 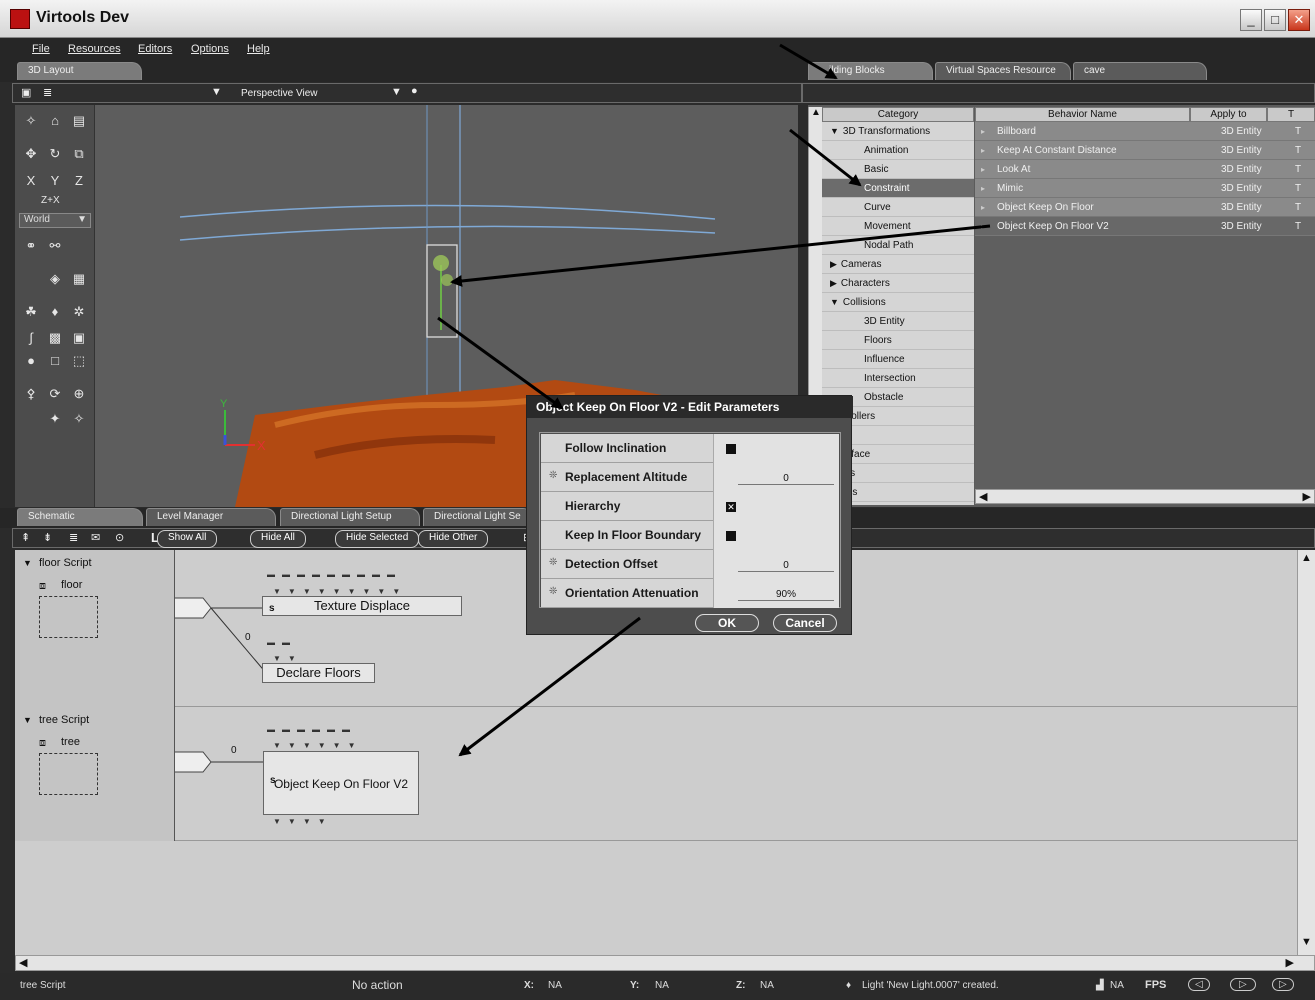 What do you see at coordinates (741, 985) in the screenshot?
I see `status-z-label: Z:` at bounding box center [741, 985].